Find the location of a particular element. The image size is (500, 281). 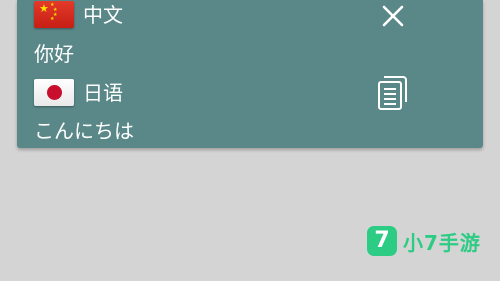

copy-icon is located at coordinates (392, 93).